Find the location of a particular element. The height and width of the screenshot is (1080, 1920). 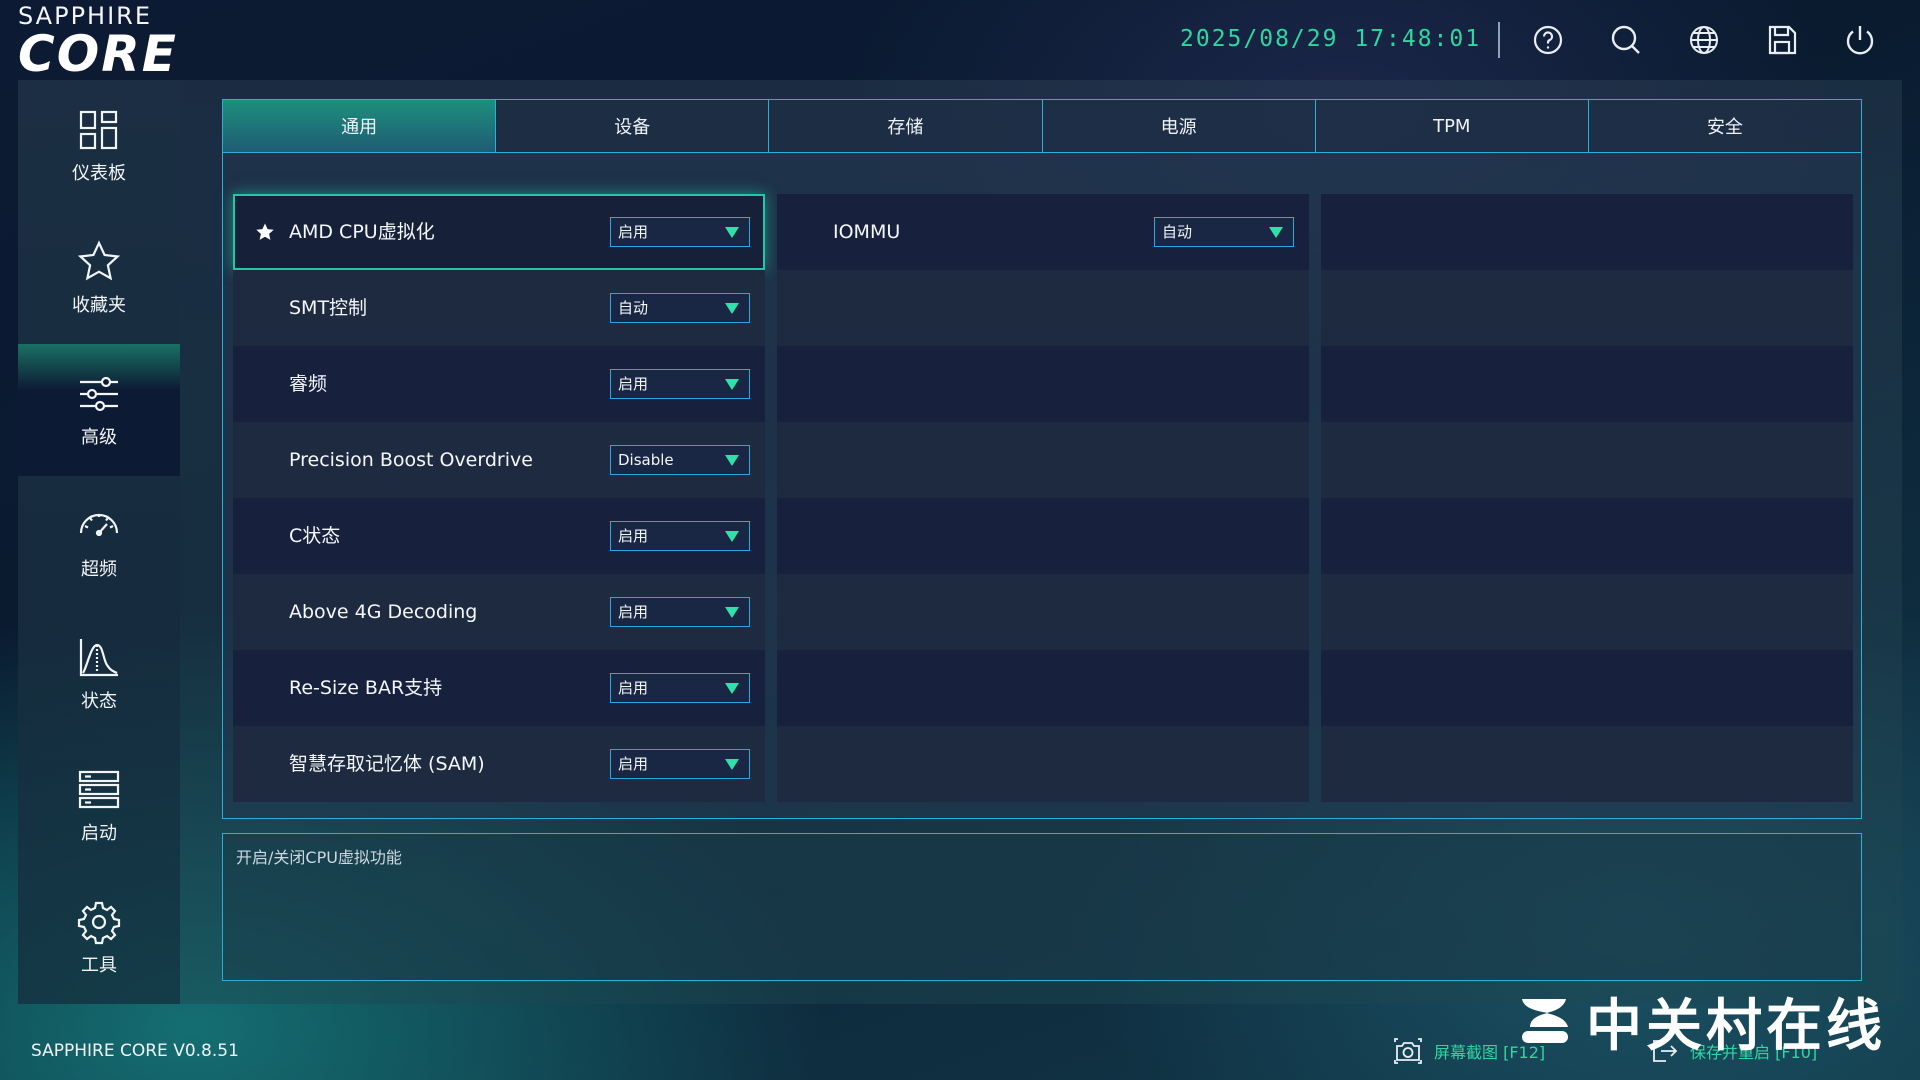

description-text: 开启/关闭CPU虚拟功能 is located at coordinates (319, 857).